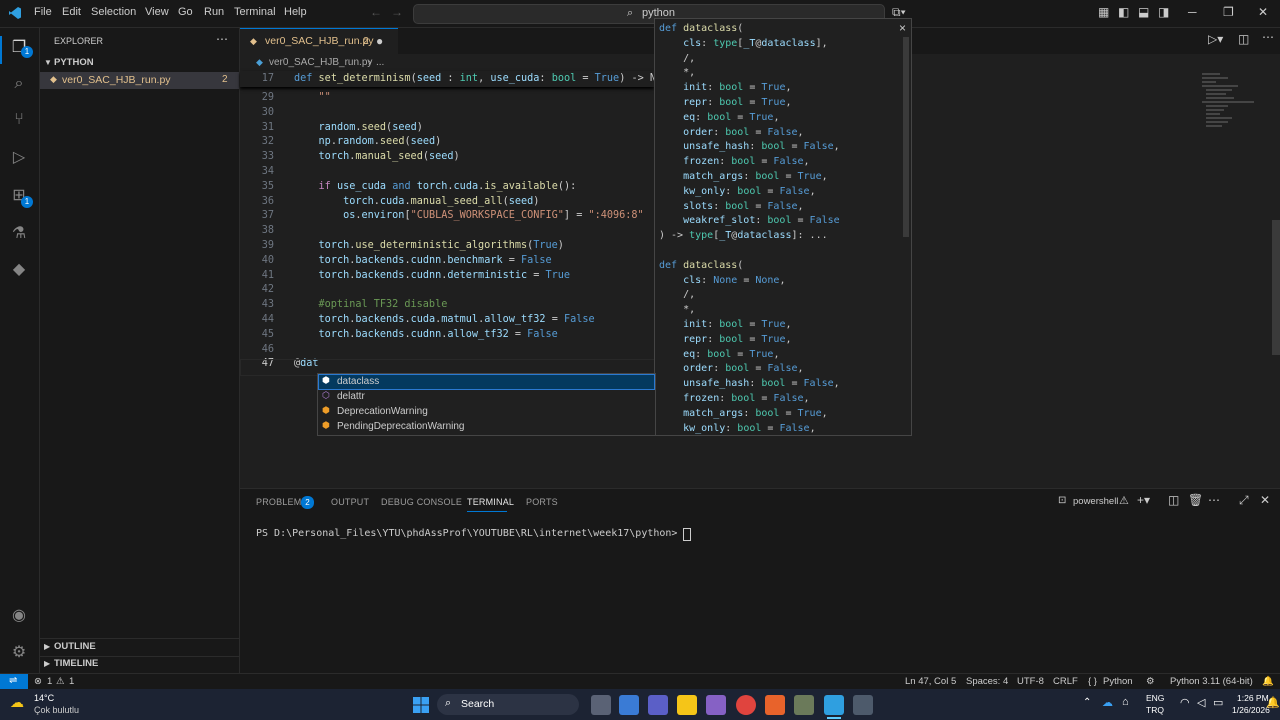 The height and width of the screenshot is (720, 1280). Describe the element at coordinates (1273, 702) in the screenshot. I see `notification-bell-icon: 🔔` at that location.